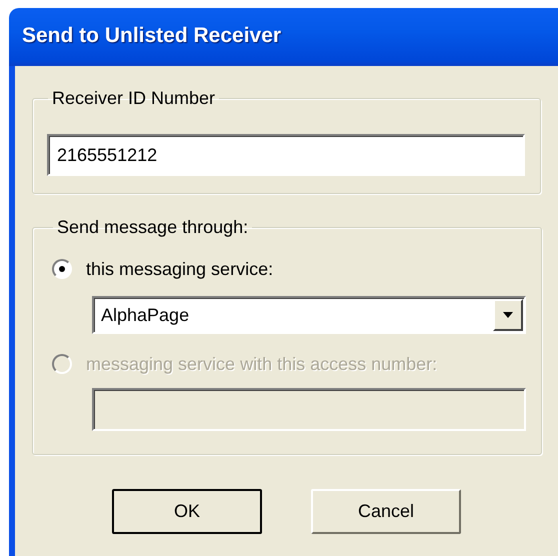 The width and height of the screenshot is (558, 556). I want to click on caret-icon, so click(508, 315).